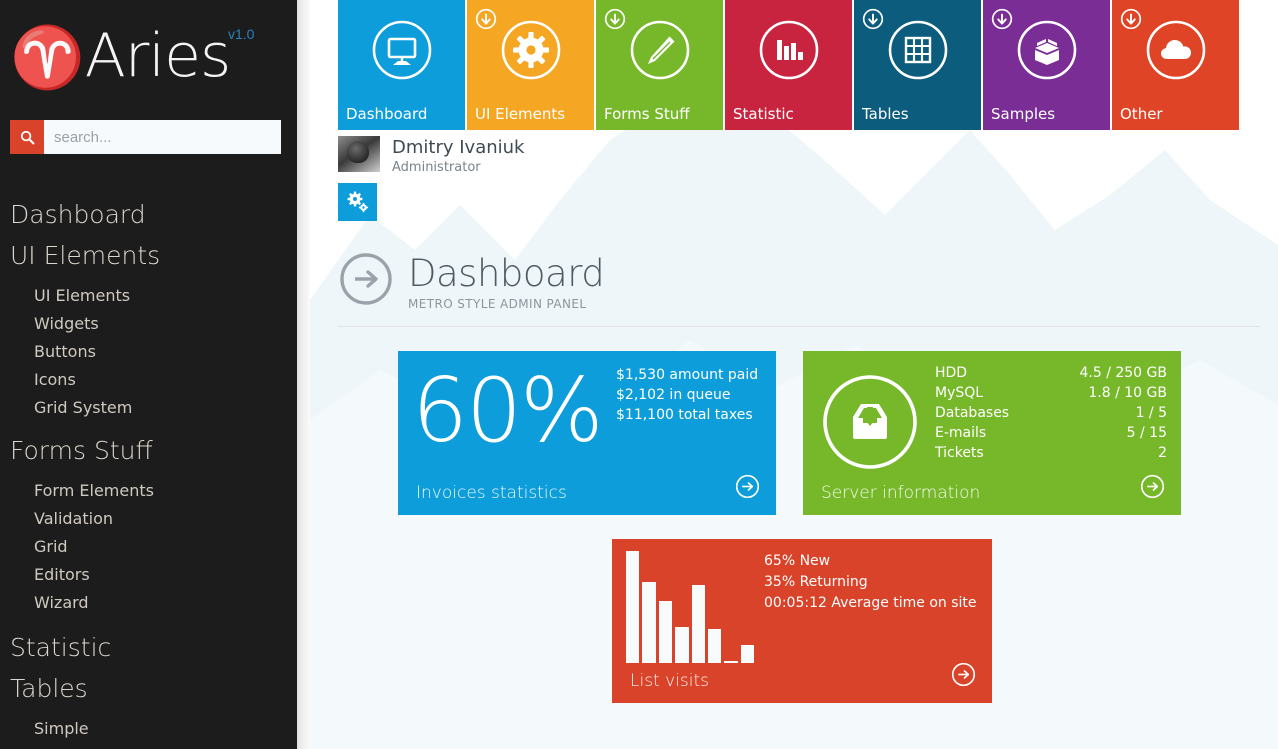 The image size is (1278, 749). I want to click on sidebar-subitem-icons: Icons, so click(148, 380).